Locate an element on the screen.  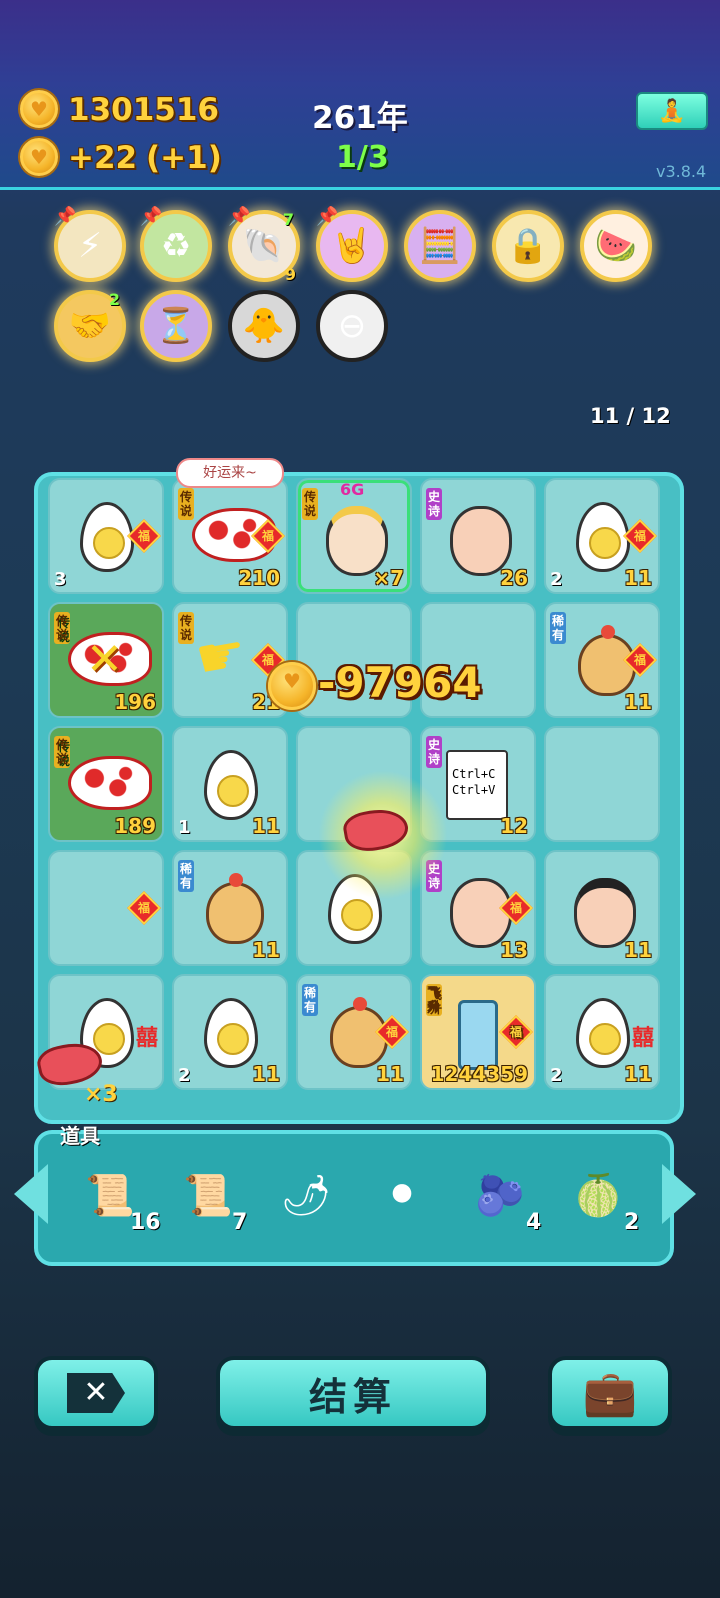
math-brain-icon: 🧮 is located at coordinates (440, 246).